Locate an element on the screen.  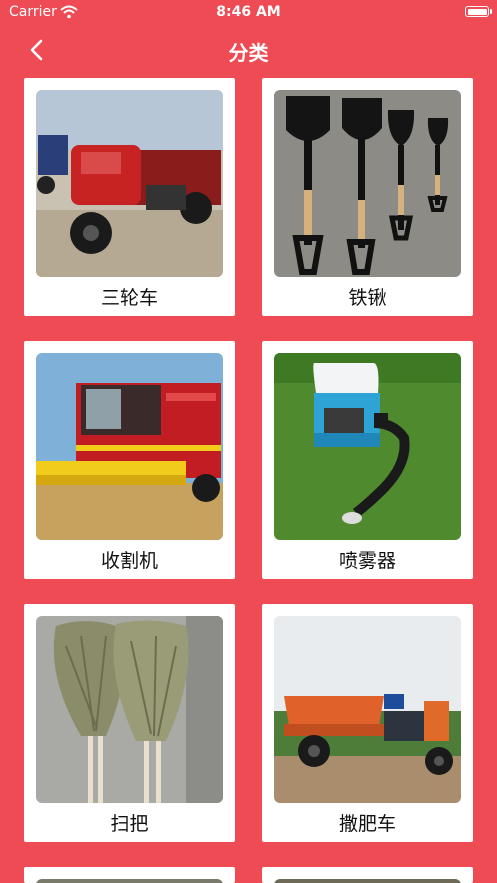
tricycle-image is located at coordinates (129, 183).